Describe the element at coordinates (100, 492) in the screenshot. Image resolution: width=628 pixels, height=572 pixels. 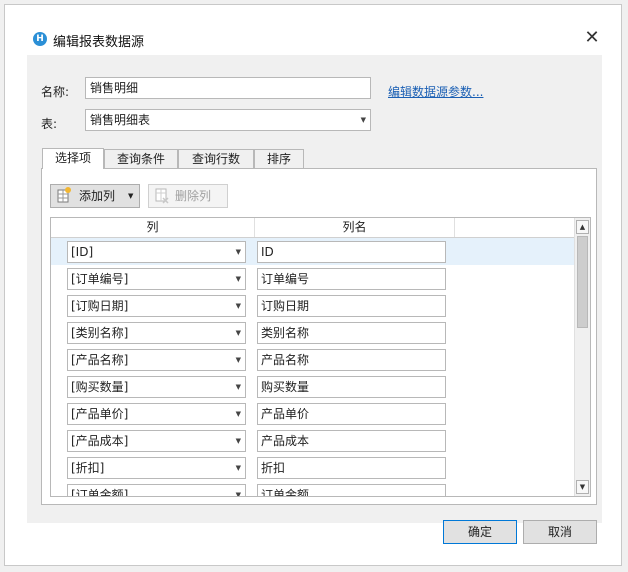
I see `column-select-value: [订单金额]` at that location.